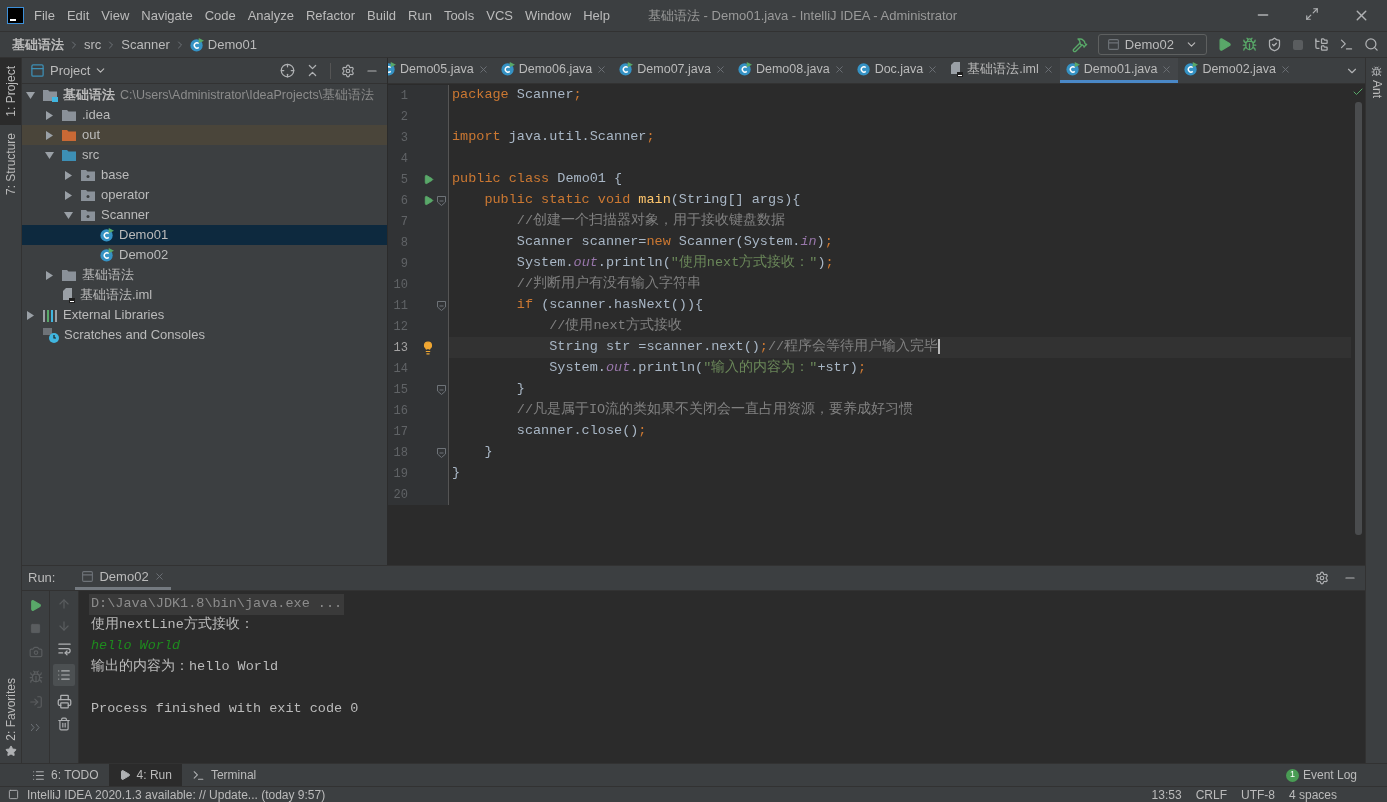  What do you see at coordinates (247, 95) in the screenshot?
I see `project-path: C:\Users\Administrator\IdeaProjects\基础语法` at bounding box center [247, 95].